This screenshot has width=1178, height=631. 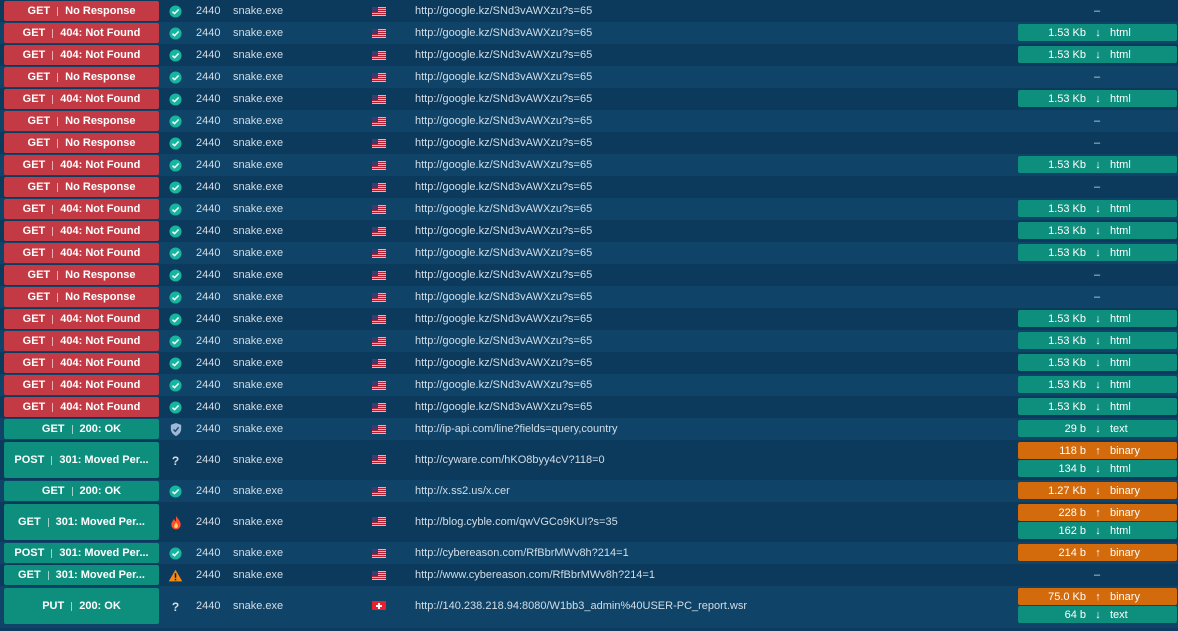 I want to click on content-size-badge: 1.27 Kb ↓ binary, so click(x=1097, y=490).